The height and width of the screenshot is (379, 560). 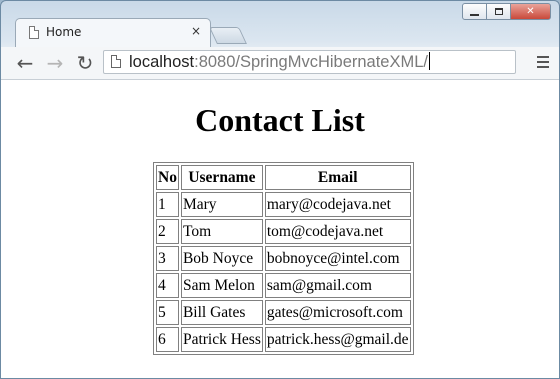 I want to click on page-info-icon, so click(x=116, y=61).